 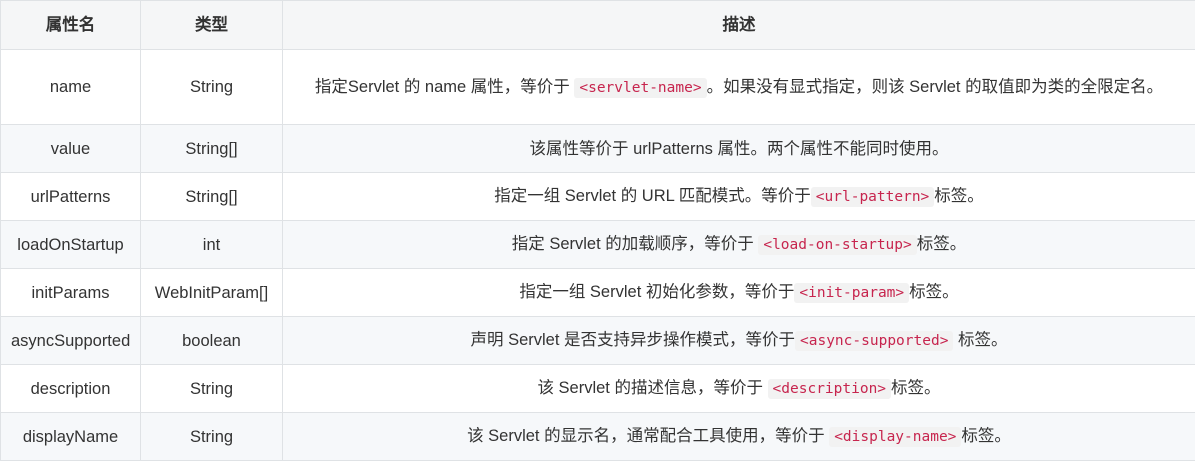 I want to click on cell-attr-name: asyncSupported, so click(x=70, y=340).